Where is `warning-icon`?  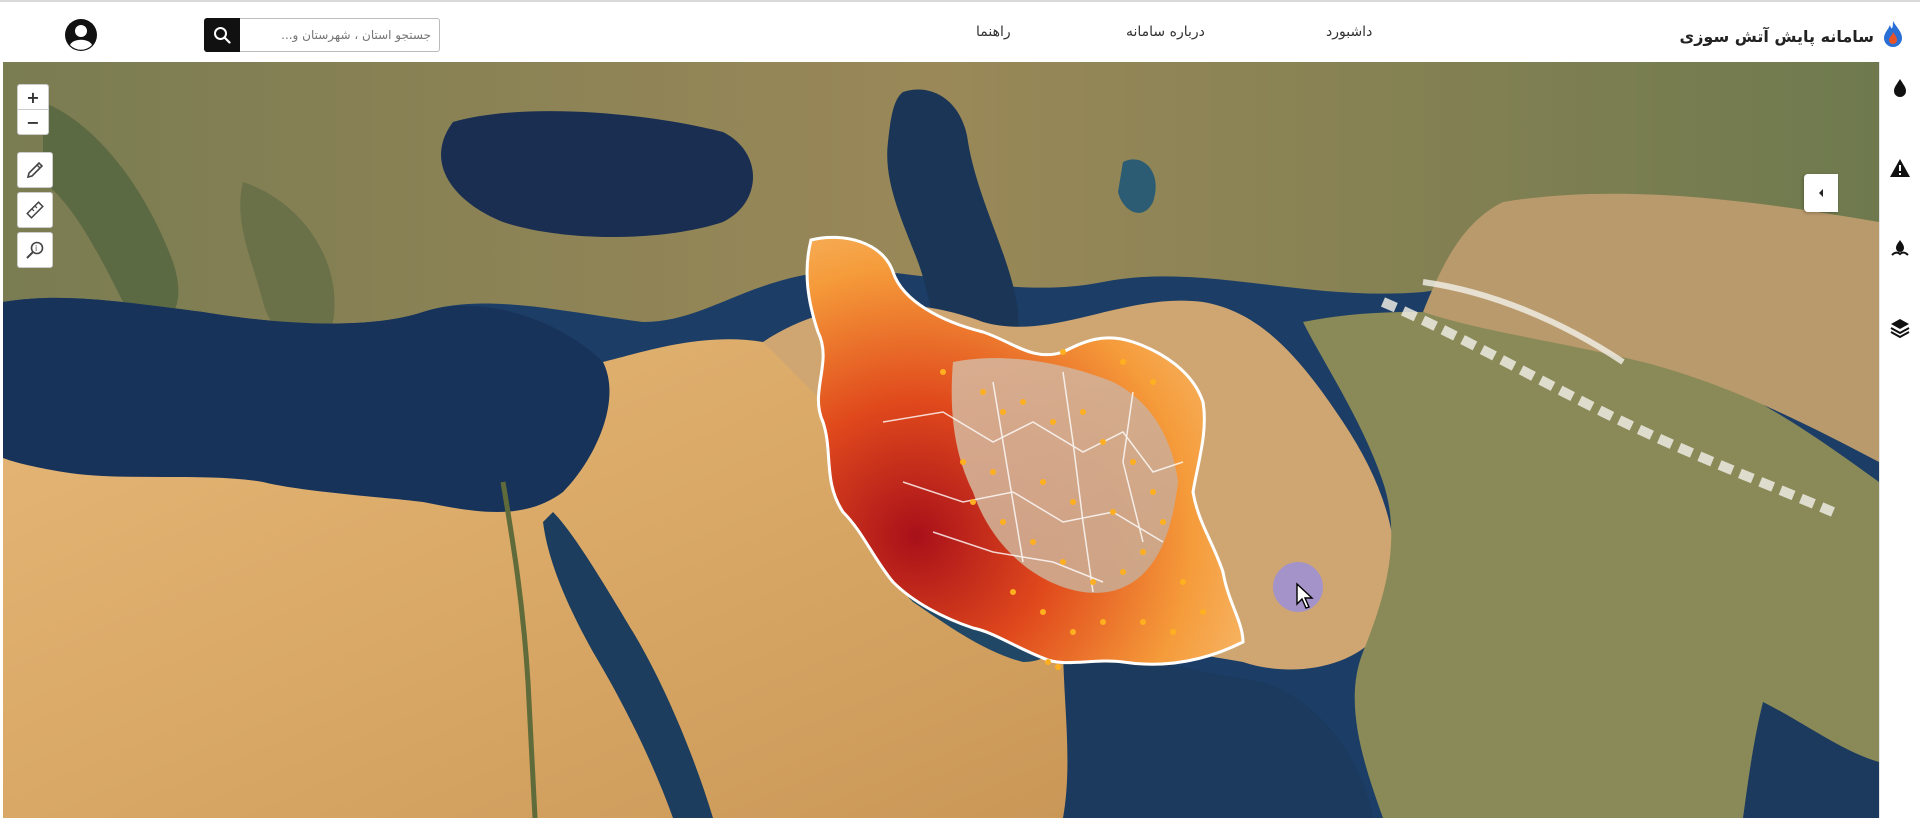 warning-icon is located at coordinates (1900, 168).